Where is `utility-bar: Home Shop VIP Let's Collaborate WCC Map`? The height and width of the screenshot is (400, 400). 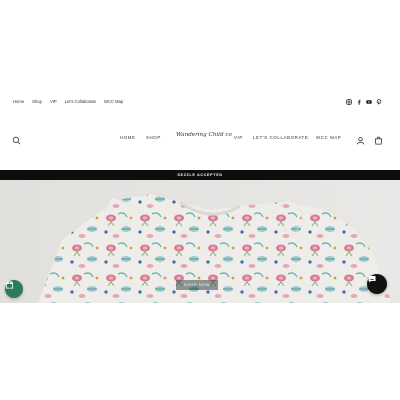
utility-bar: Home Shop VIP Let's Collaborate WCC Map is located at coordinates (200, 102).